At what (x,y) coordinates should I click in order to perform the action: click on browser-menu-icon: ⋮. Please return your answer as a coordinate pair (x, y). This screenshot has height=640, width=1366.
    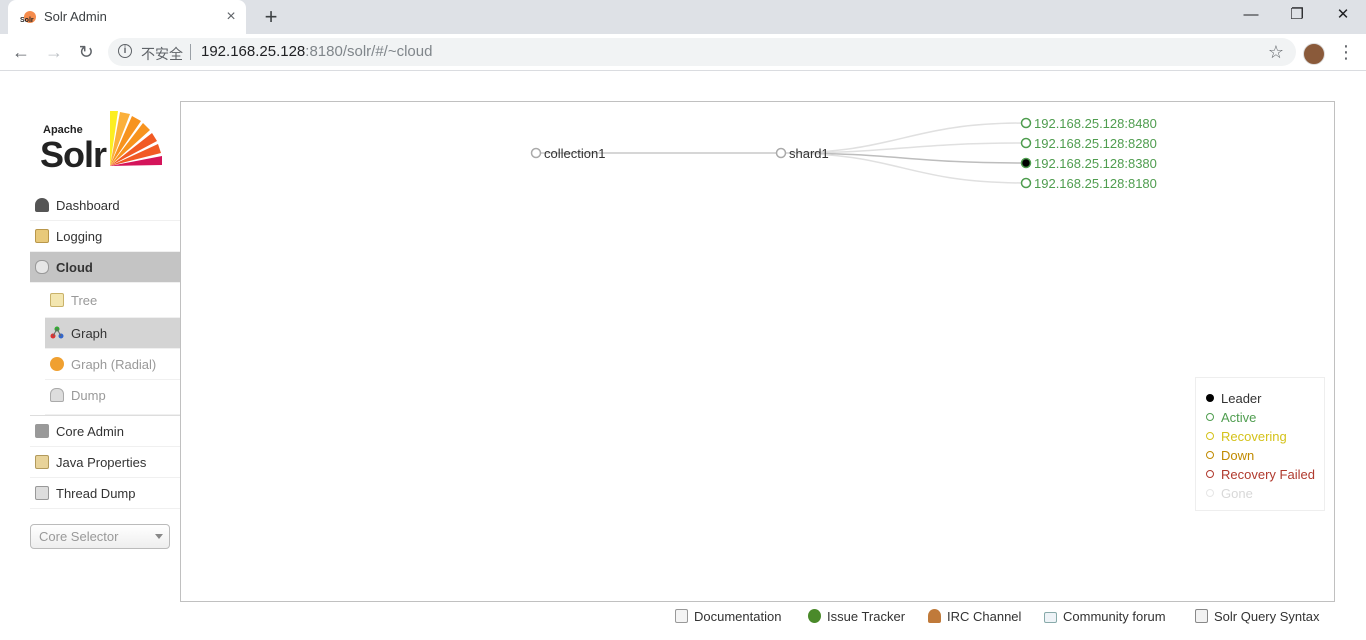
    Looking at the image, I should click on (1346, 52).